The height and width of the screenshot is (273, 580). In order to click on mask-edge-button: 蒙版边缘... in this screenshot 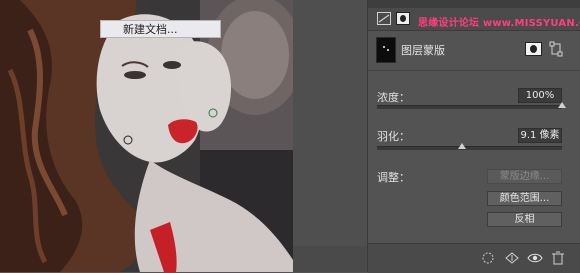, I will do `click(524, 176)`.